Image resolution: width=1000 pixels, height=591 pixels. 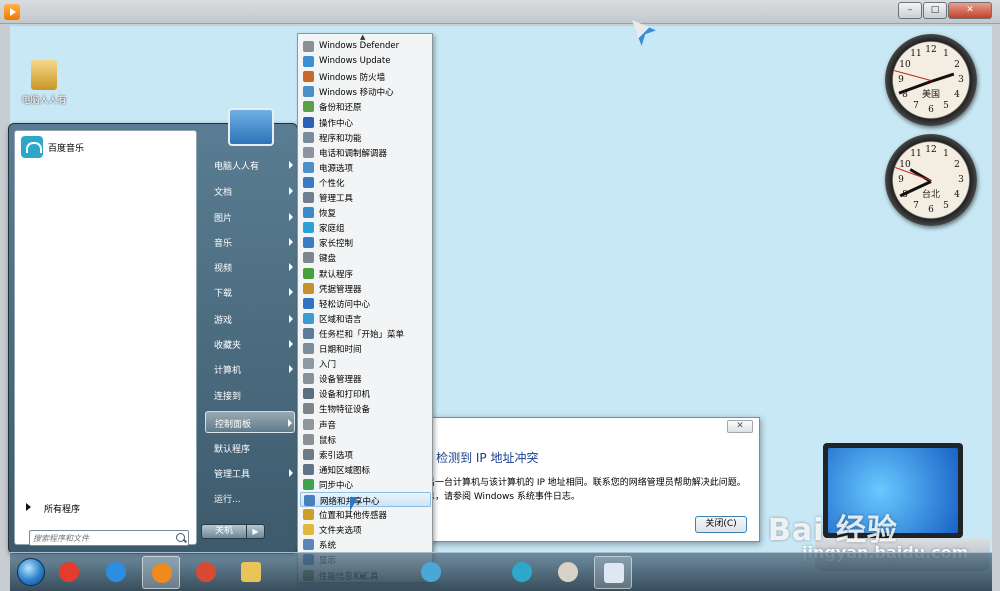 What do you see at coordinates (935, 10) in the screenshot?
I see `maximize-button: □` at bounding box center [935, 10].